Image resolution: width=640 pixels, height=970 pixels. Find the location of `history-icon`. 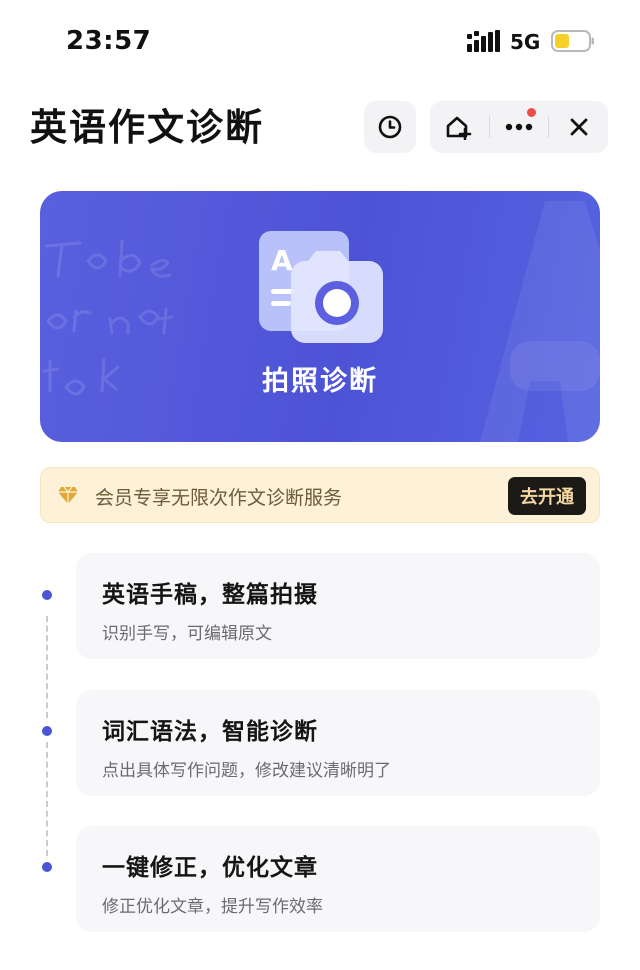

history-icon is located at coordinates (390, 127).